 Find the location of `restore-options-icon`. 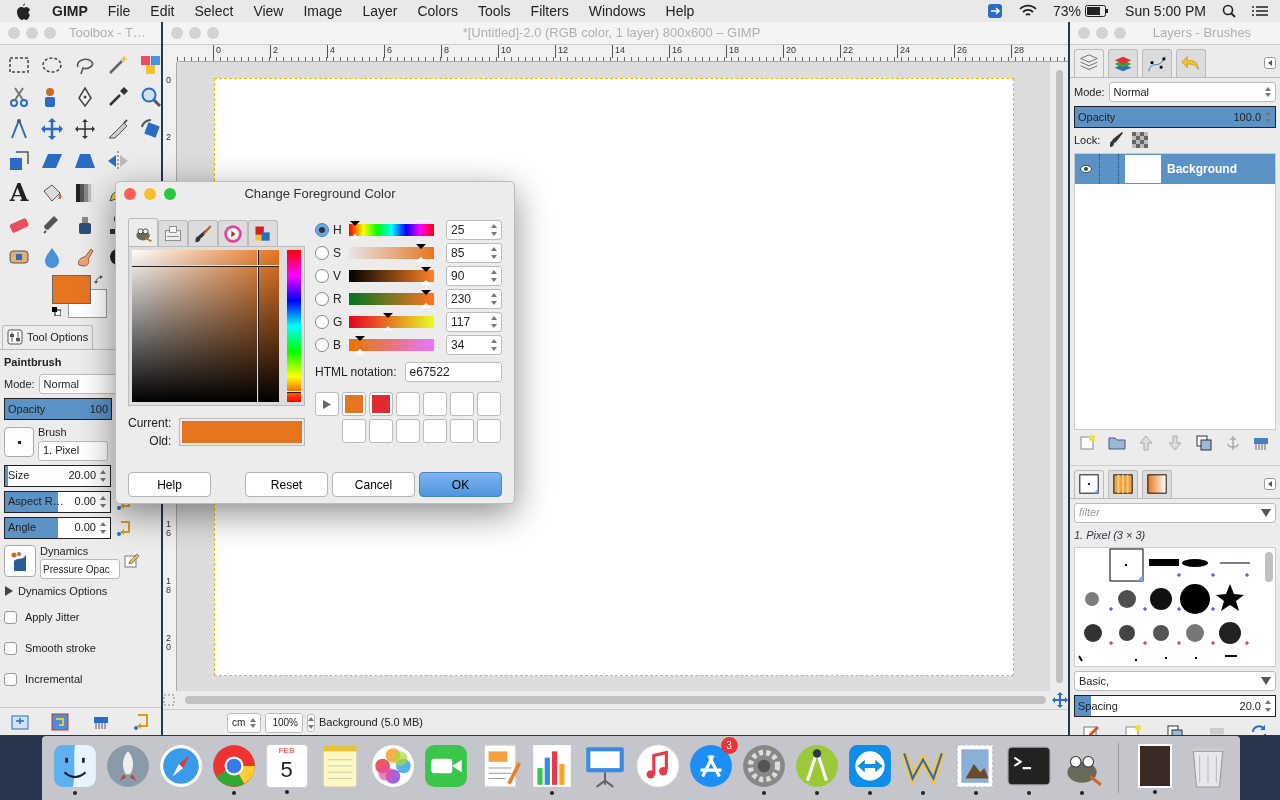

restore-options-icon is located at coordinates (60, 721).